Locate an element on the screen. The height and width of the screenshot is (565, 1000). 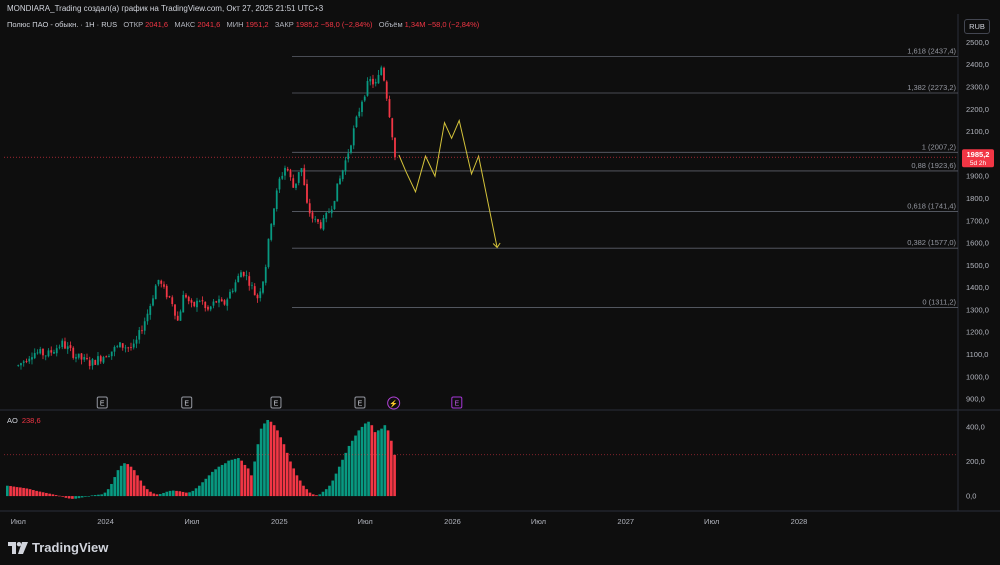
symbol-name: Полюс ПАО - обыкн. · 1Н · RUS is located at coordinates (62, 24).